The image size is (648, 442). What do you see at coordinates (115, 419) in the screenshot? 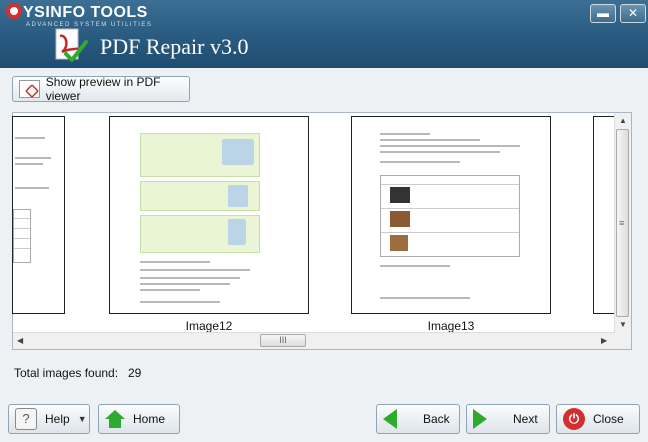
I see `home-icon` at bounding box center [115, 419].